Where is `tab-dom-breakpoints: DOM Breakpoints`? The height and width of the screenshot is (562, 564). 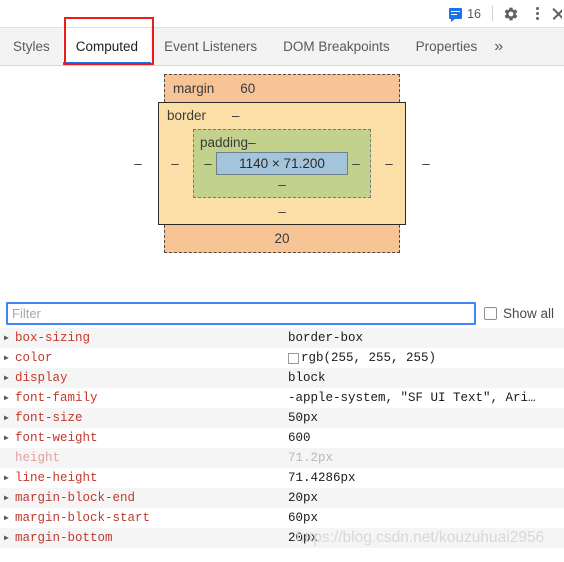 tab-dom-breakpoints: DOM Breakpoints is located at coordinates (336, 46).